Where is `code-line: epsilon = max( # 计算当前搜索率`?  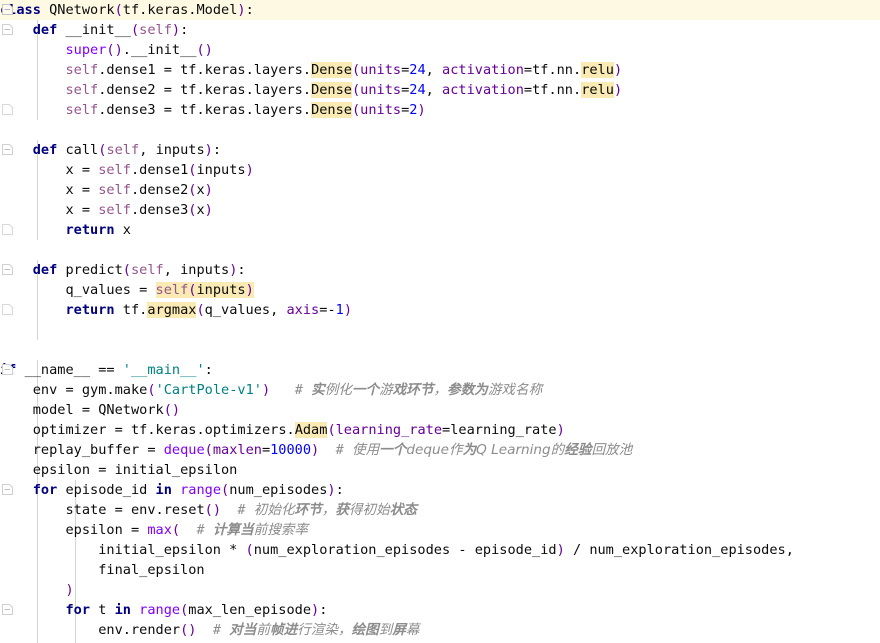
code-line: epsilon = max( # 计算当前搜索率 is located at coordinates (440, 530).